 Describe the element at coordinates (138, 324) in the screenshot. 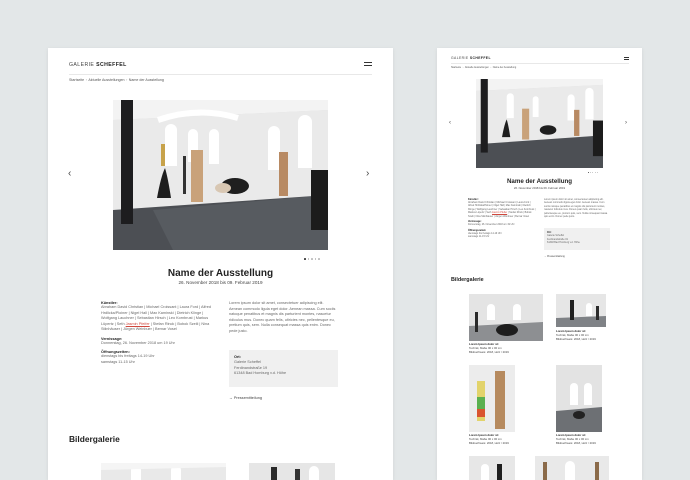

I see `artist-link: Jasmin Pfeifer` at that location.